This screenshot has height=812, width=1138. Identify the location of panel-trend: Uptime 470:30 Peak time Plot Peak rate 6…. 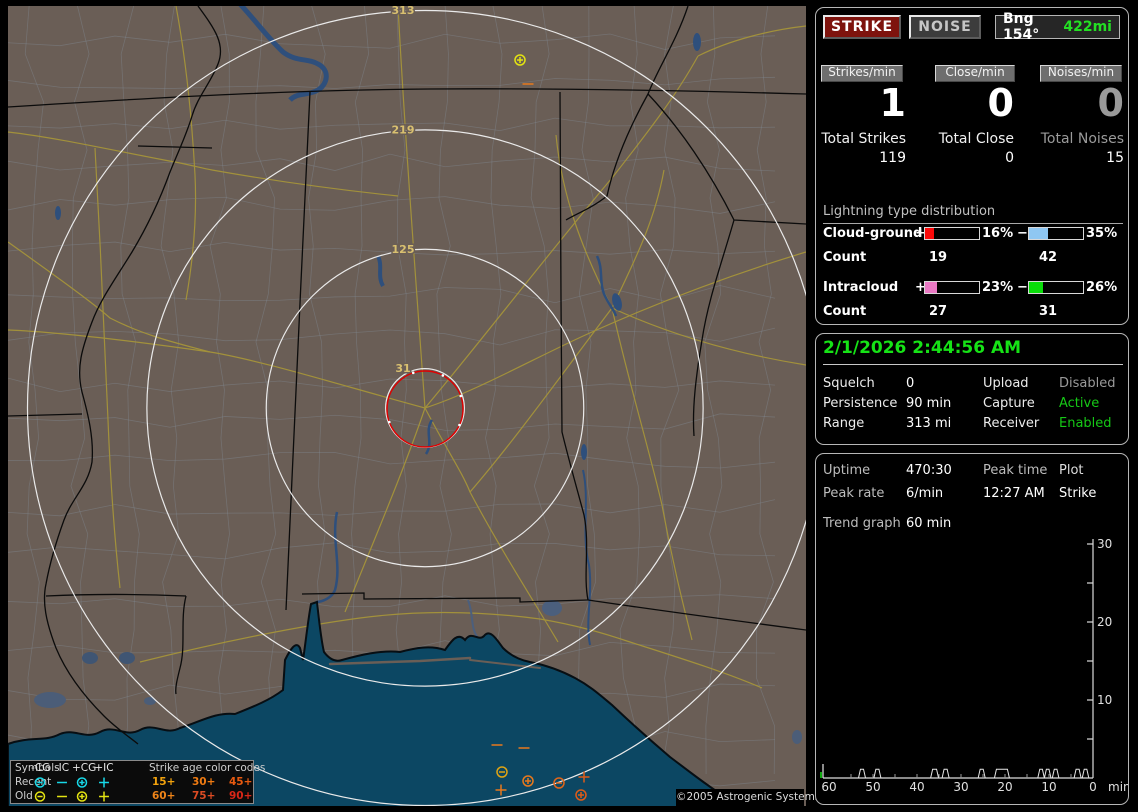
(972, 629).